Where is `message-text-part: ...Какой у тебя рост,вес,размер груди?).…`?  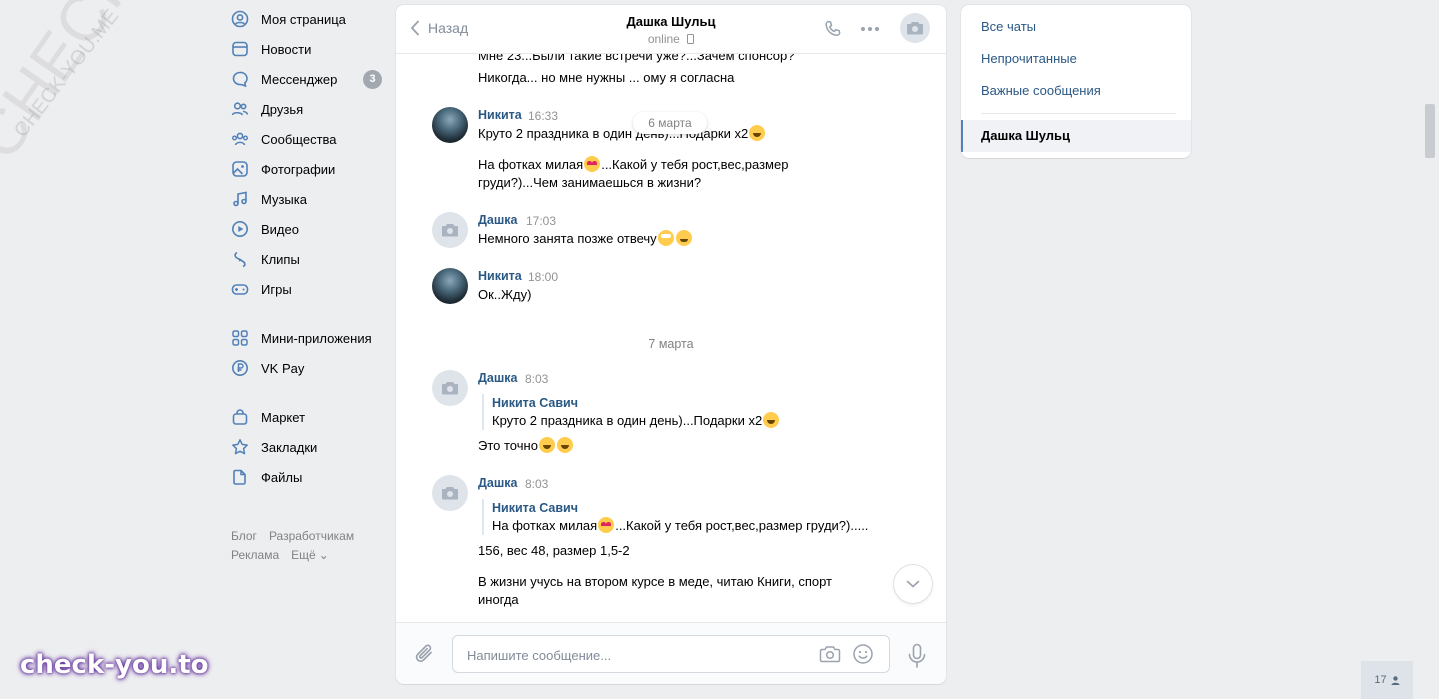 message-text-part: ...Какой у тебя рост,вес,размер груди?).… is located at coordinates (742, 525).